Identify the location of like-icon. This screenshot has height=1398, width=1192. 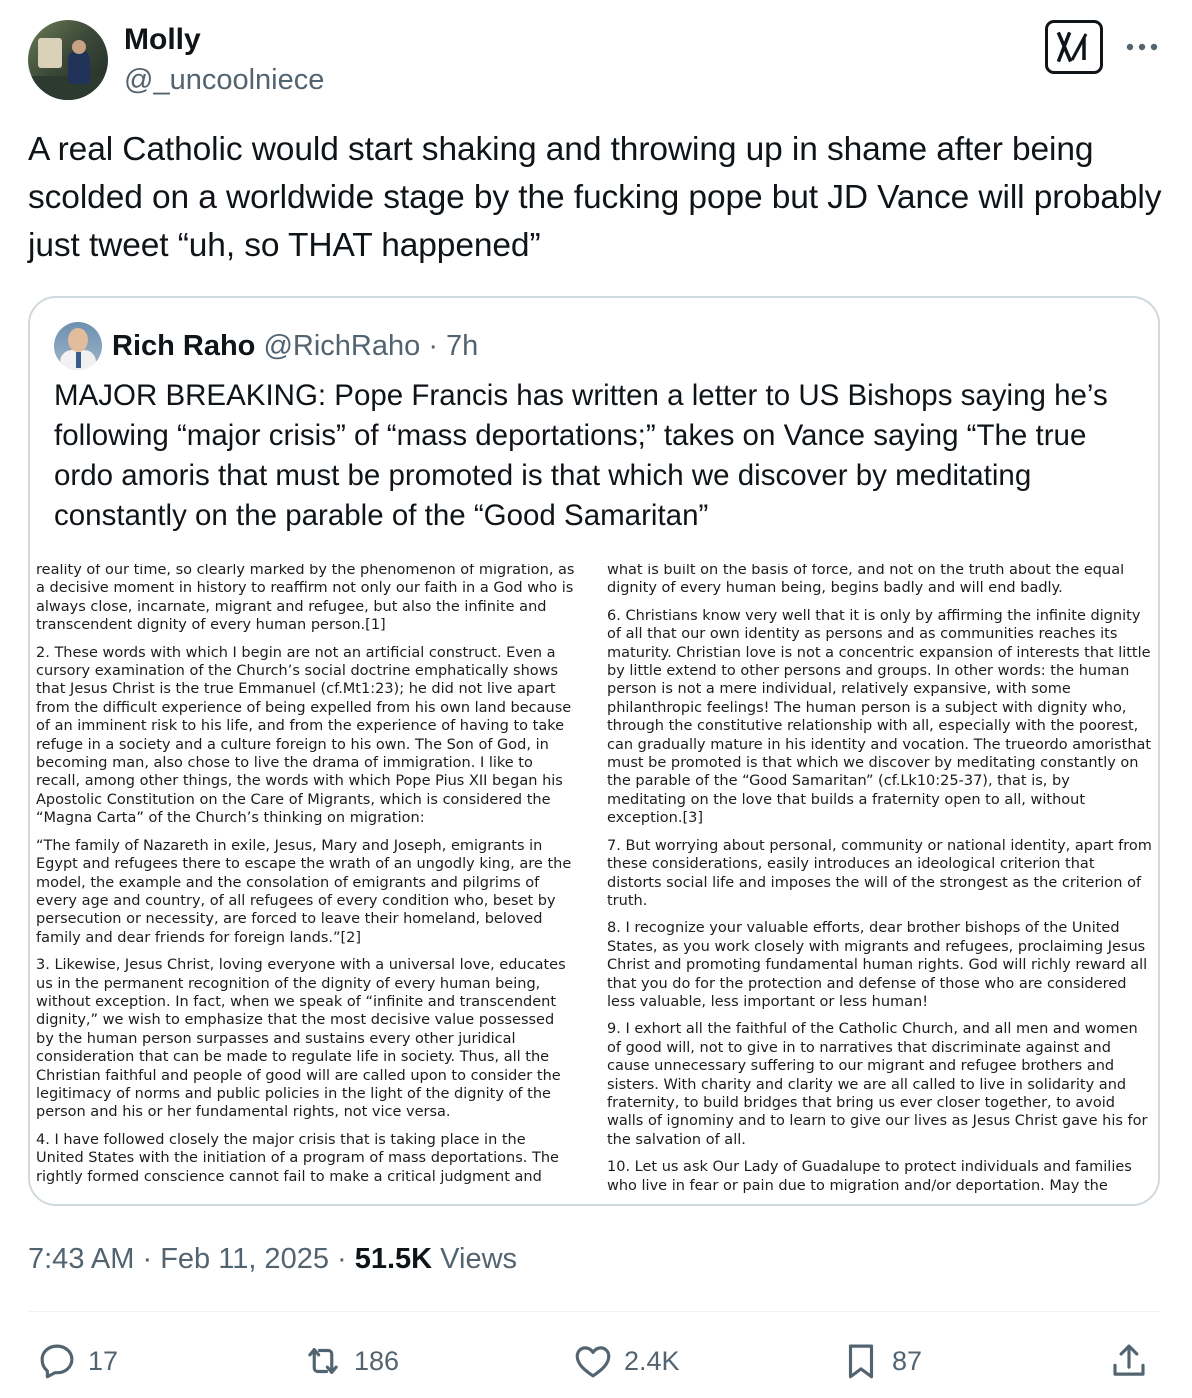
(593, 1362).